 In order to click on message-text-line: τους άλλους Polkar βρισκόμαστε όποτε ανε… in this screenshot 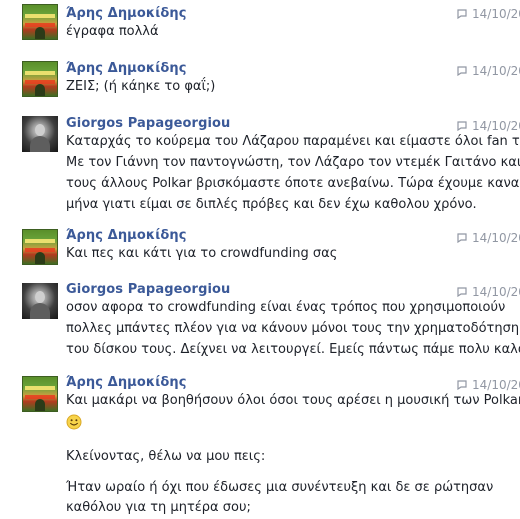, I will do `click(293, 183)`.